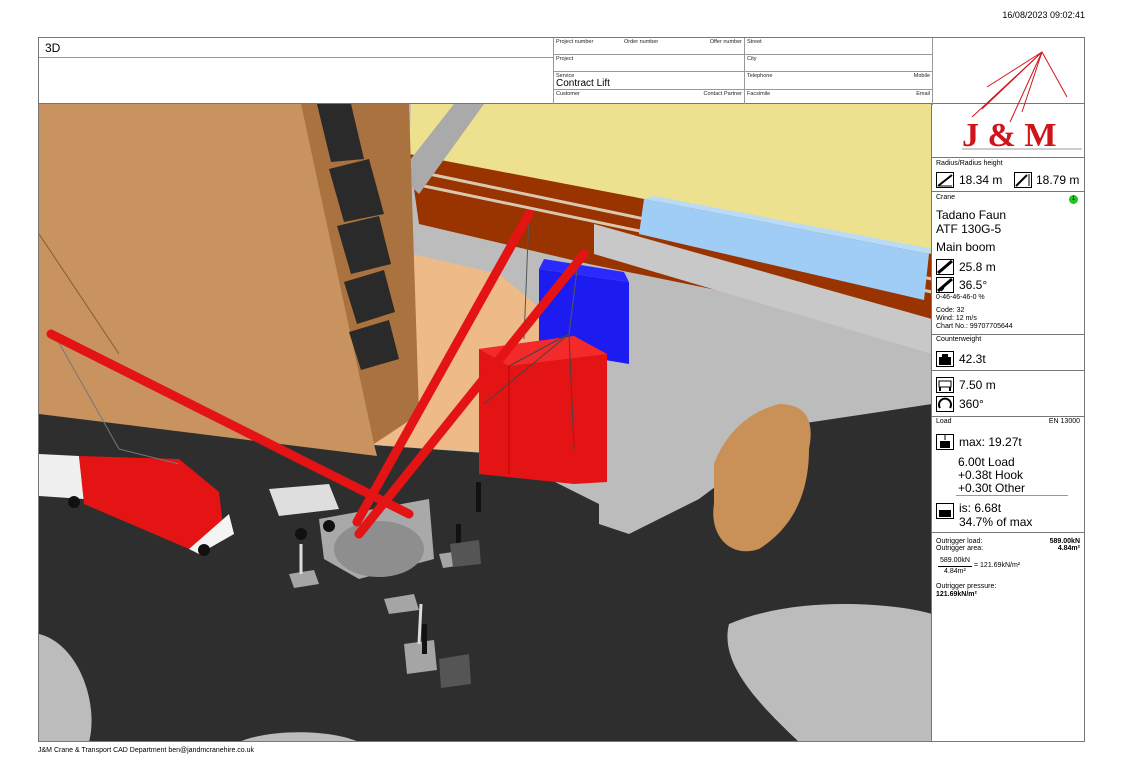  I want to click on logo-section: J & M, so click(1008, 97).